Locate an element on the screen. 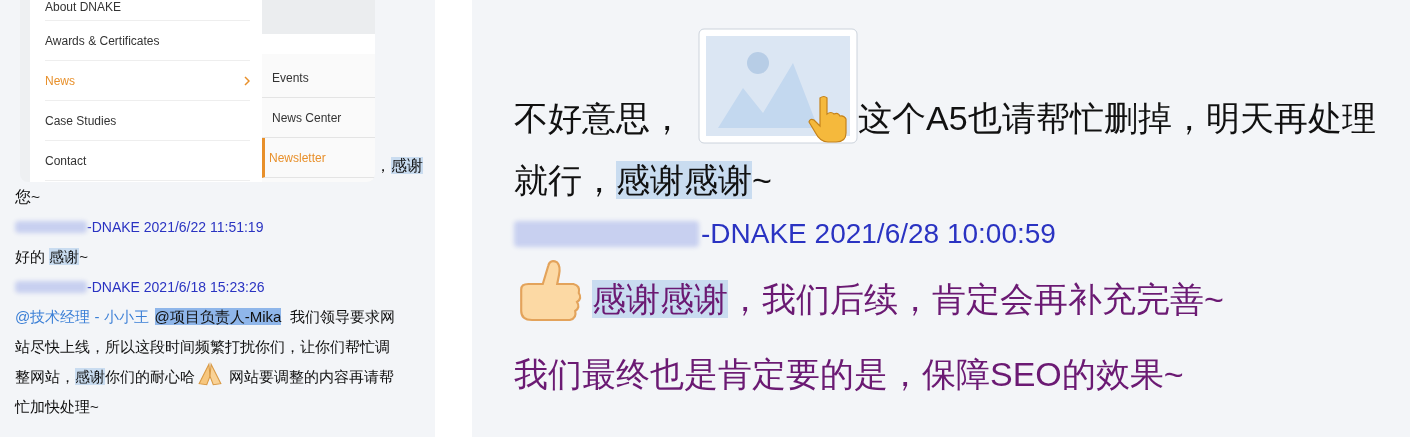  message-header: -DNAKE 2021/6/22 11:51:19 is located at coordinates (175, 227).